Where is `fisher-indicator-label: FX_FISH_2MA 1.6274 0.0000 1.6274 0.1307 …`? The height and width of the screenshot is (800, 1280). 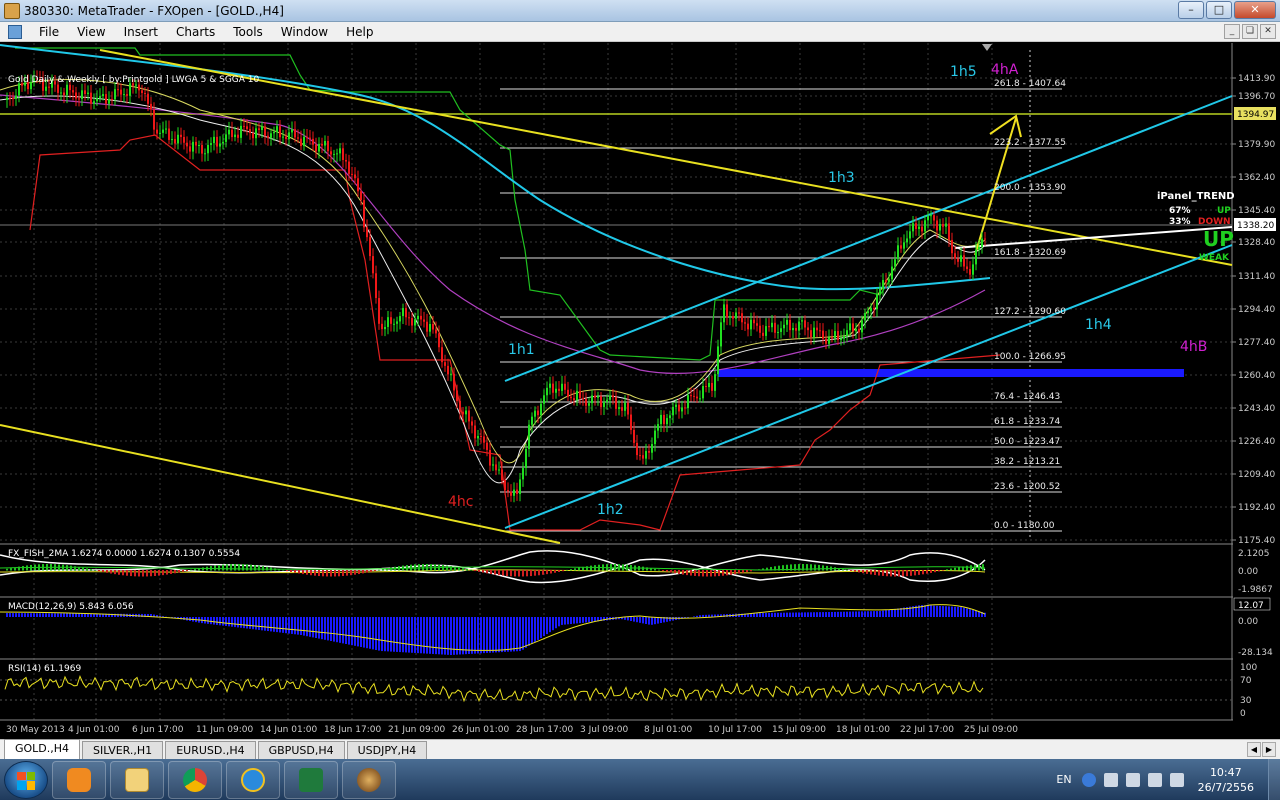
fisher-indicator-label: FX_FISH_2MA 1.6274 0.0000 1.6274 0.1307 … is located at coordinates (124, 554).